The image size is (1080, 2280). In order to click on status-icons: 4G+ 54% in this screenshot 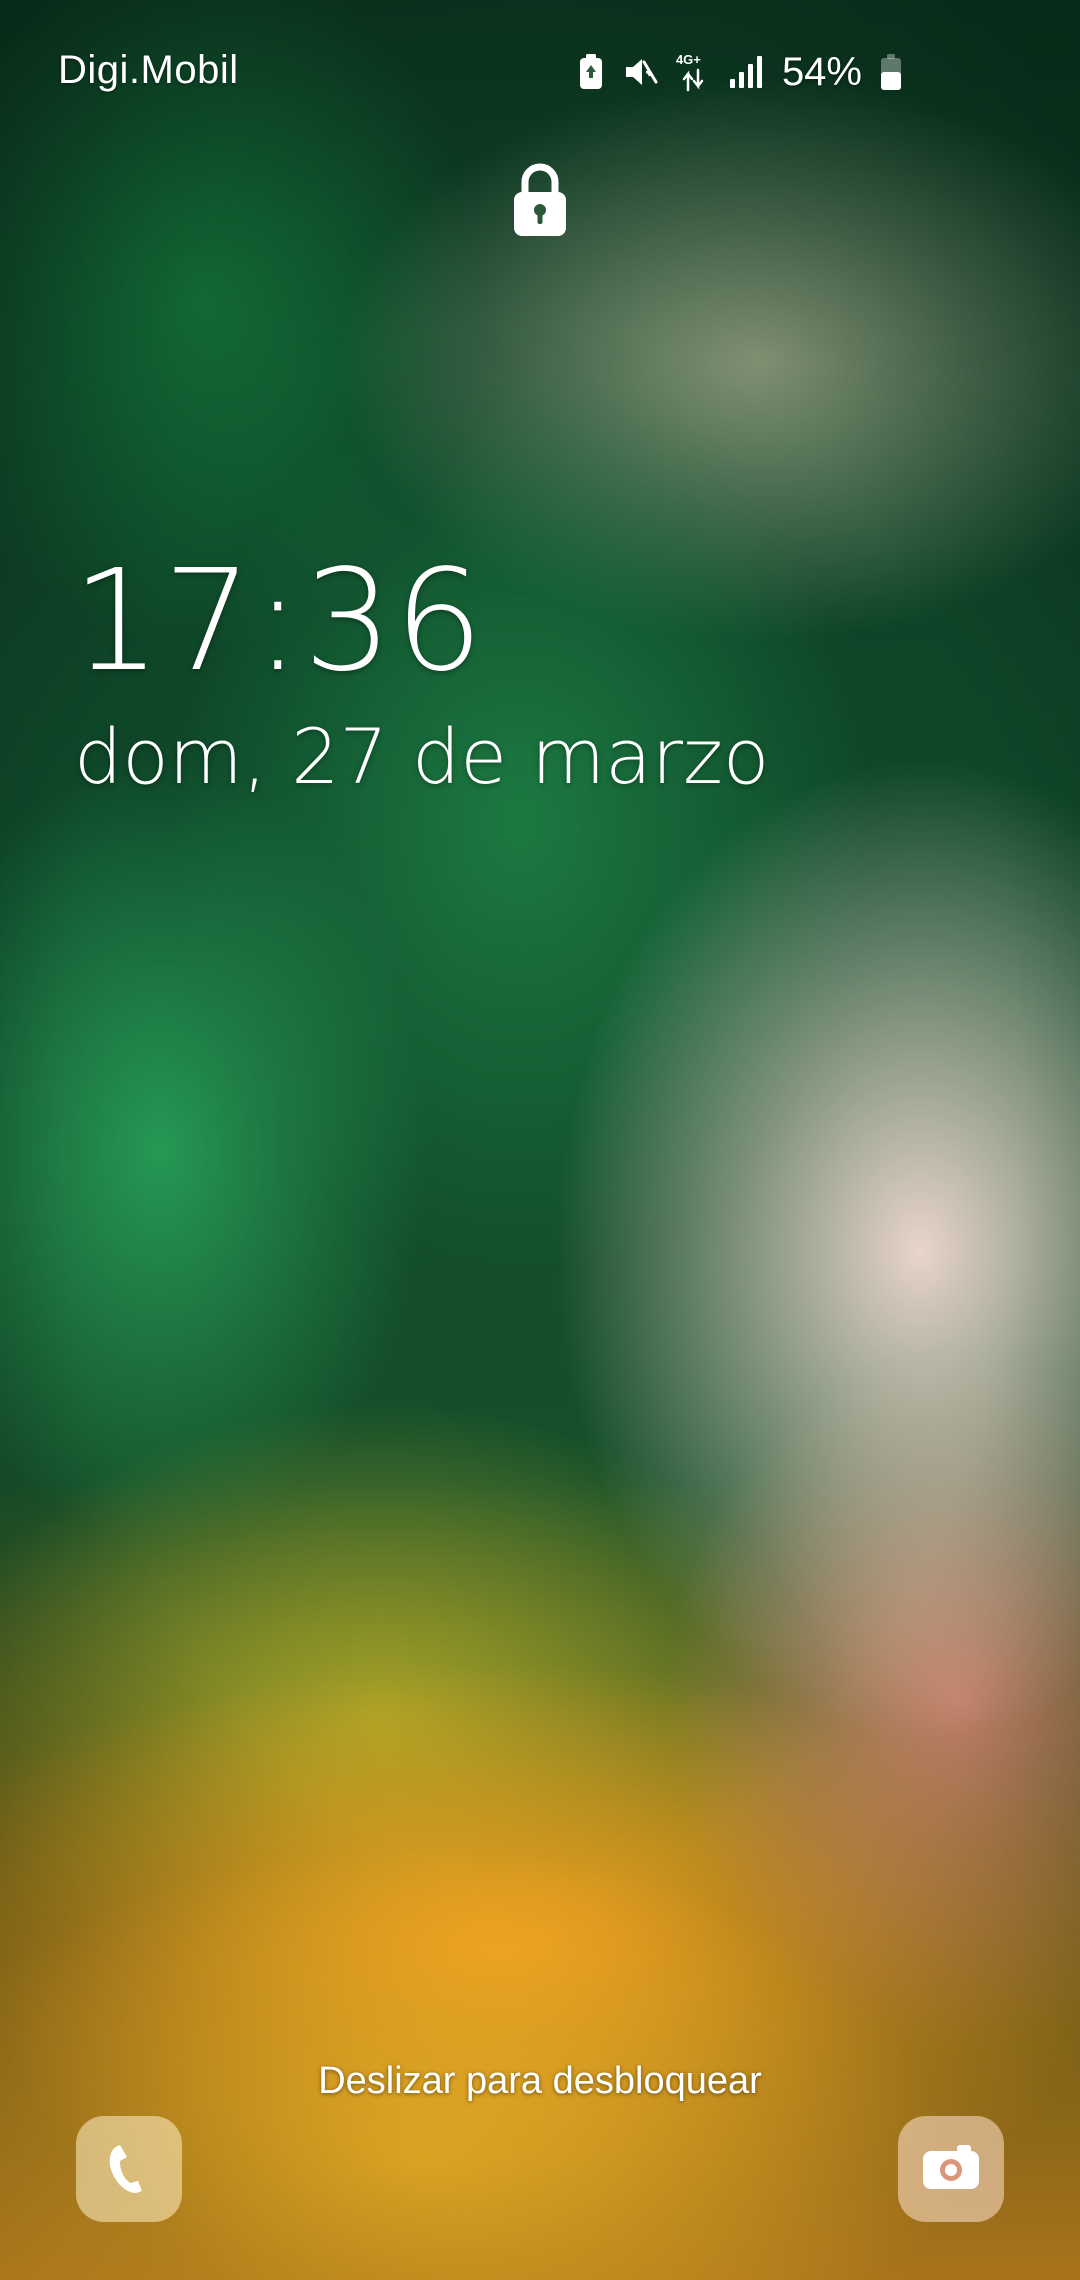, I will do `click(740, 72)`.